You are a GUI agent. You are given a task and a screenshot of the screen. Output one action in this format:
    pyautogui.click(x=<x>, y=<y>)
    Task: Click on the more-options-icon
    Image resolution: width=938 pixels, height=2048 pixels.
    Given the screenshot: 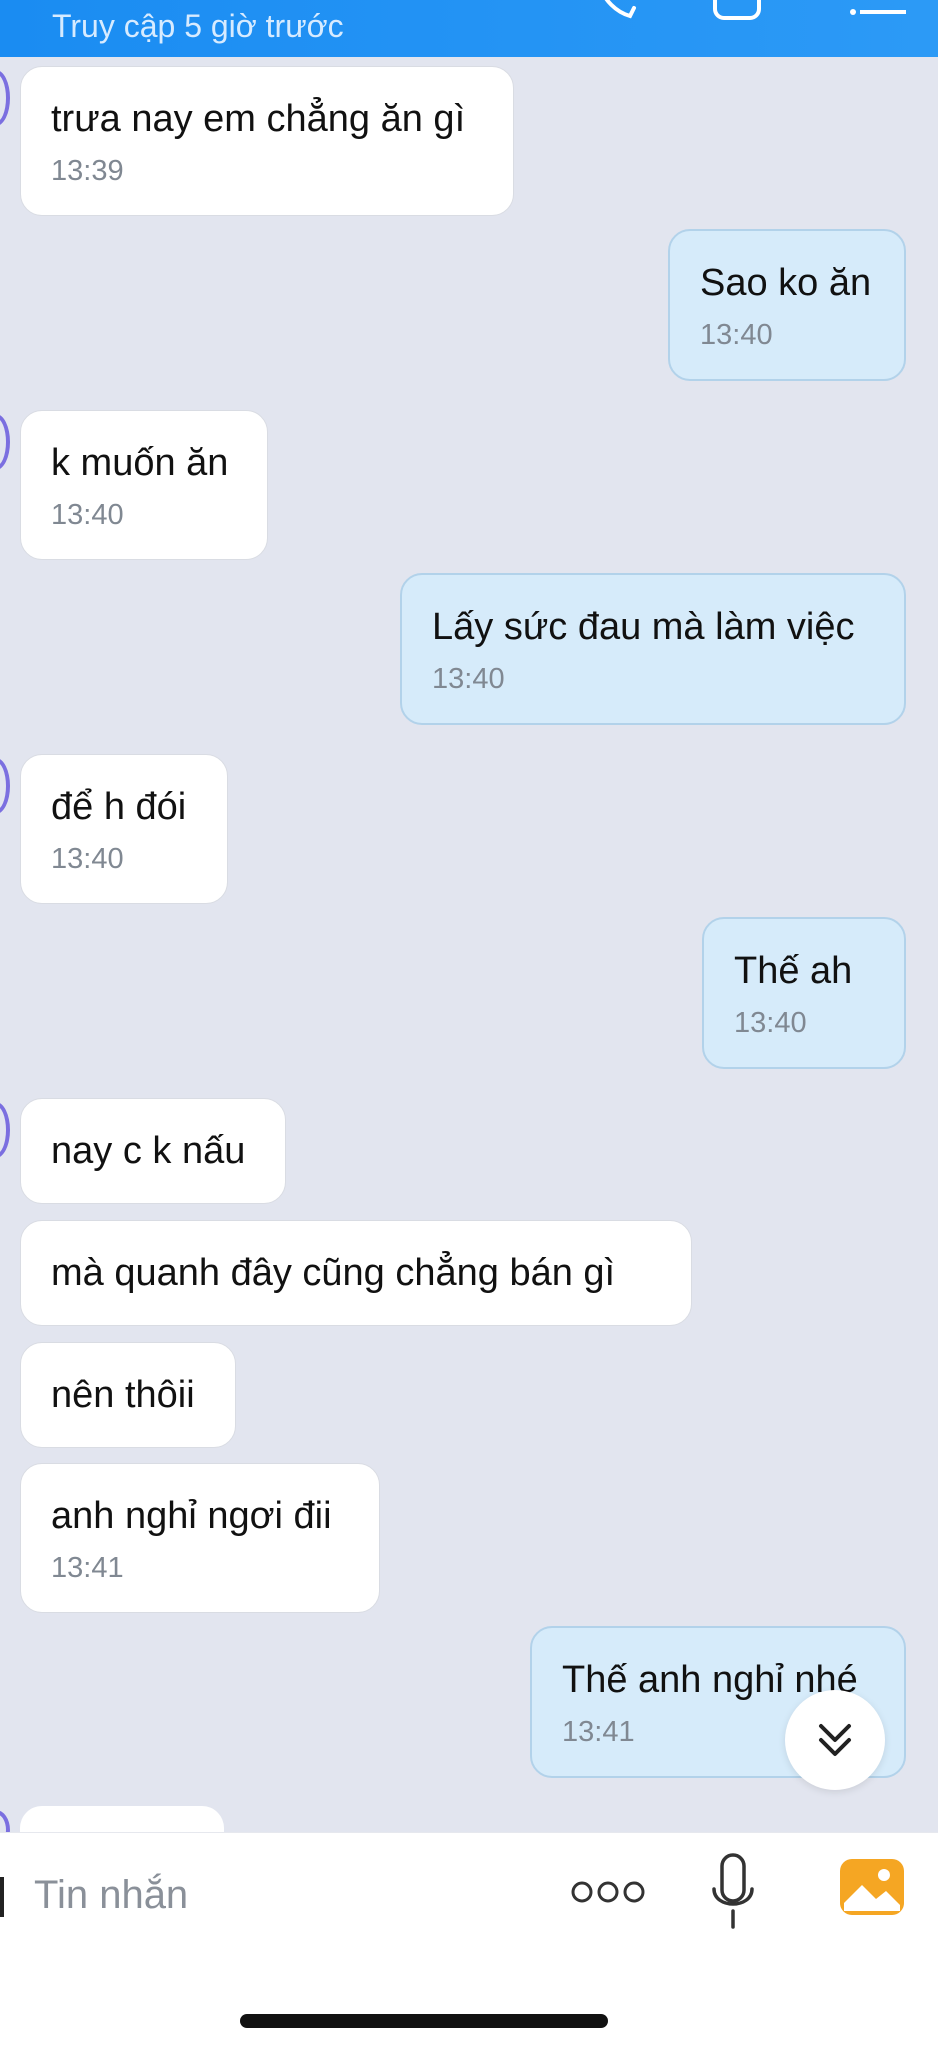 What is the action you would take?
    pyautogui.click(x=608, y=1892)
    